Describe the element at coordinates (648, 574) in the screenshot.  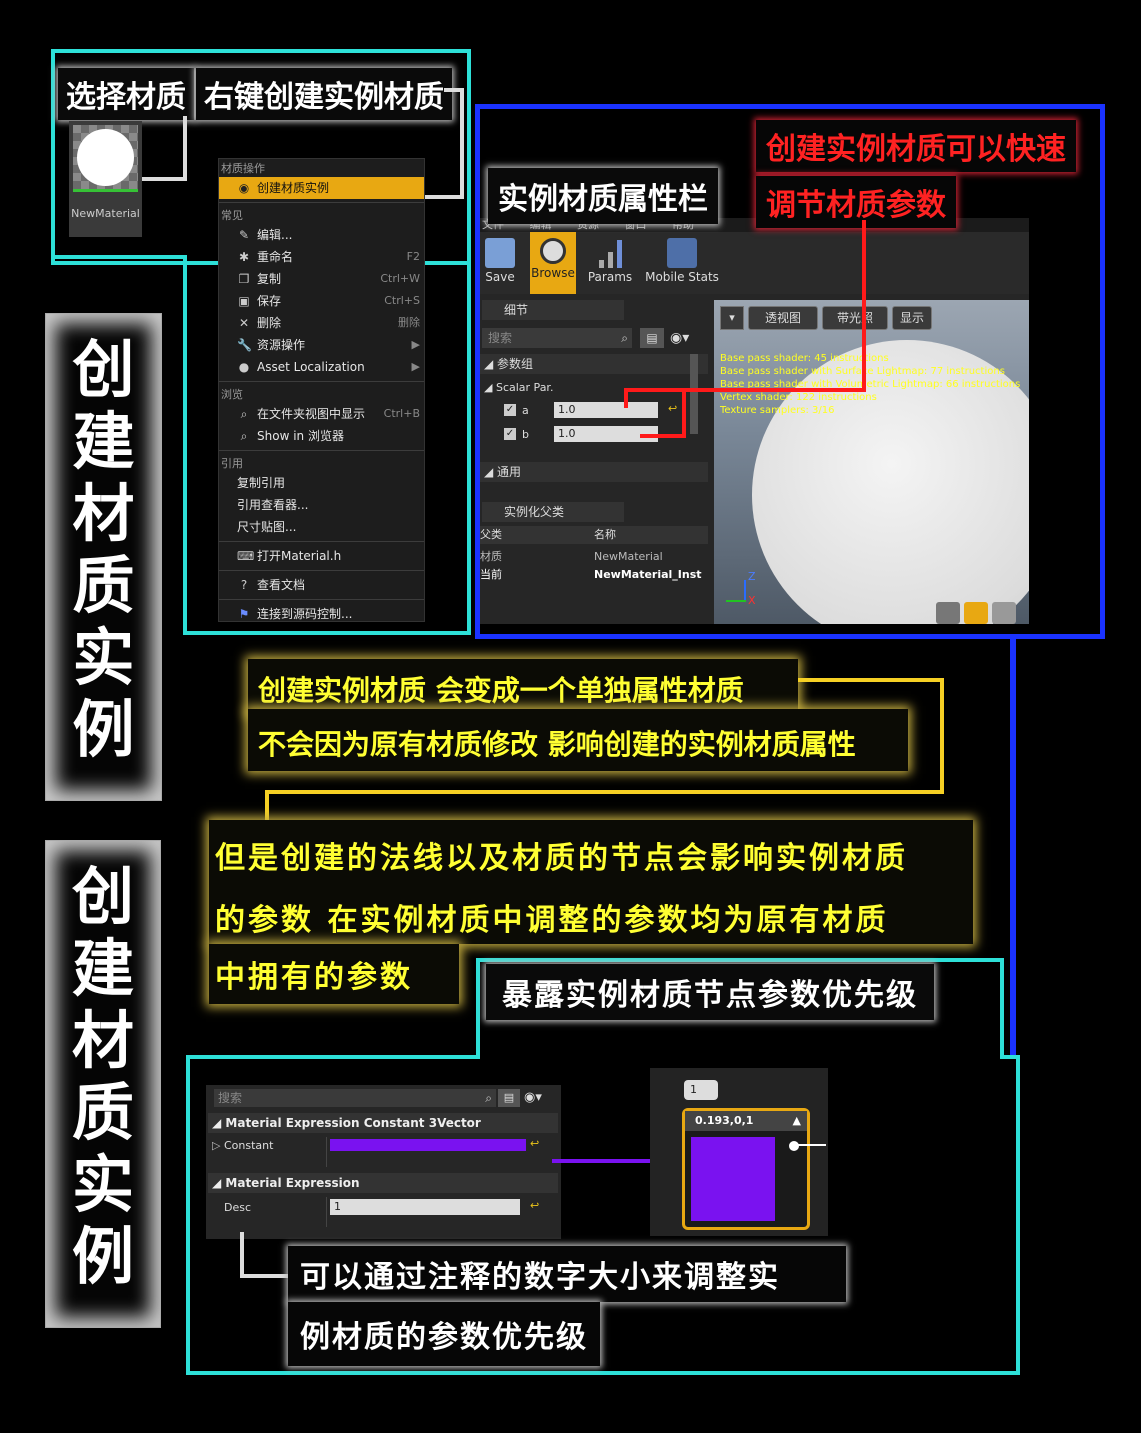
I see `table-cell: NewMaterial_Inst` at that location.